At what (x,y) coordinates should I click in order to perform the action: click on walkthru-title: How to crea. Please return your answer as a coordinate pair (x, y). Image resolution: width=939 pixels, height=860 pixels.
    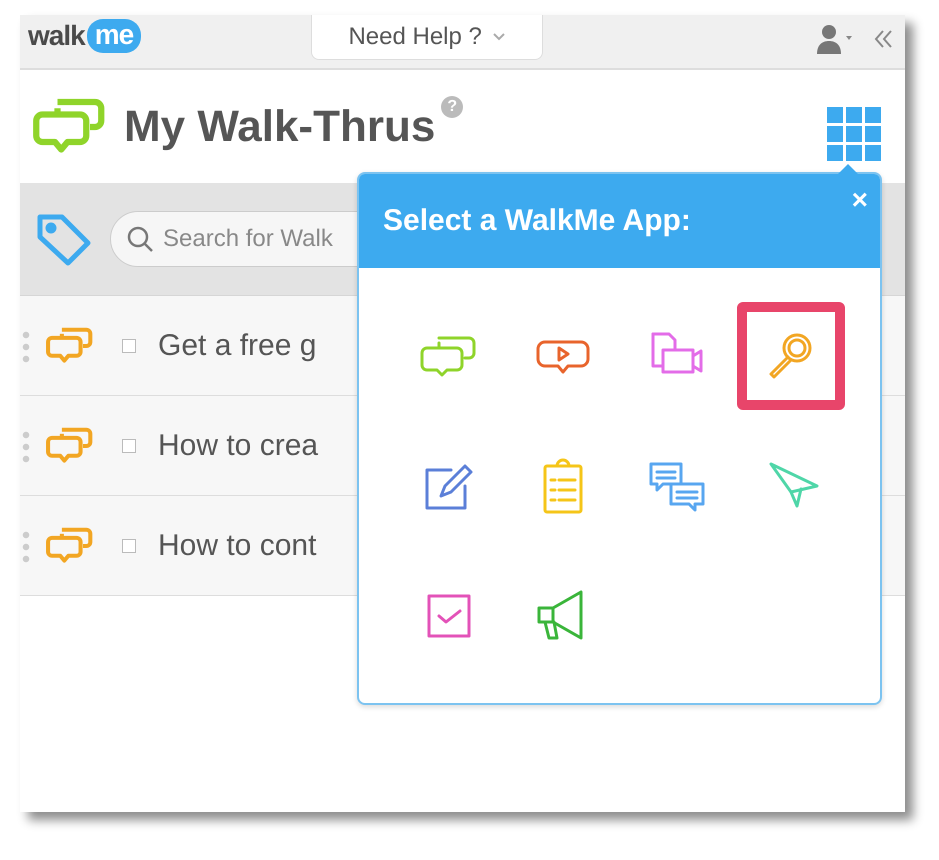
    Looking at the image, I should click on (238, 445).